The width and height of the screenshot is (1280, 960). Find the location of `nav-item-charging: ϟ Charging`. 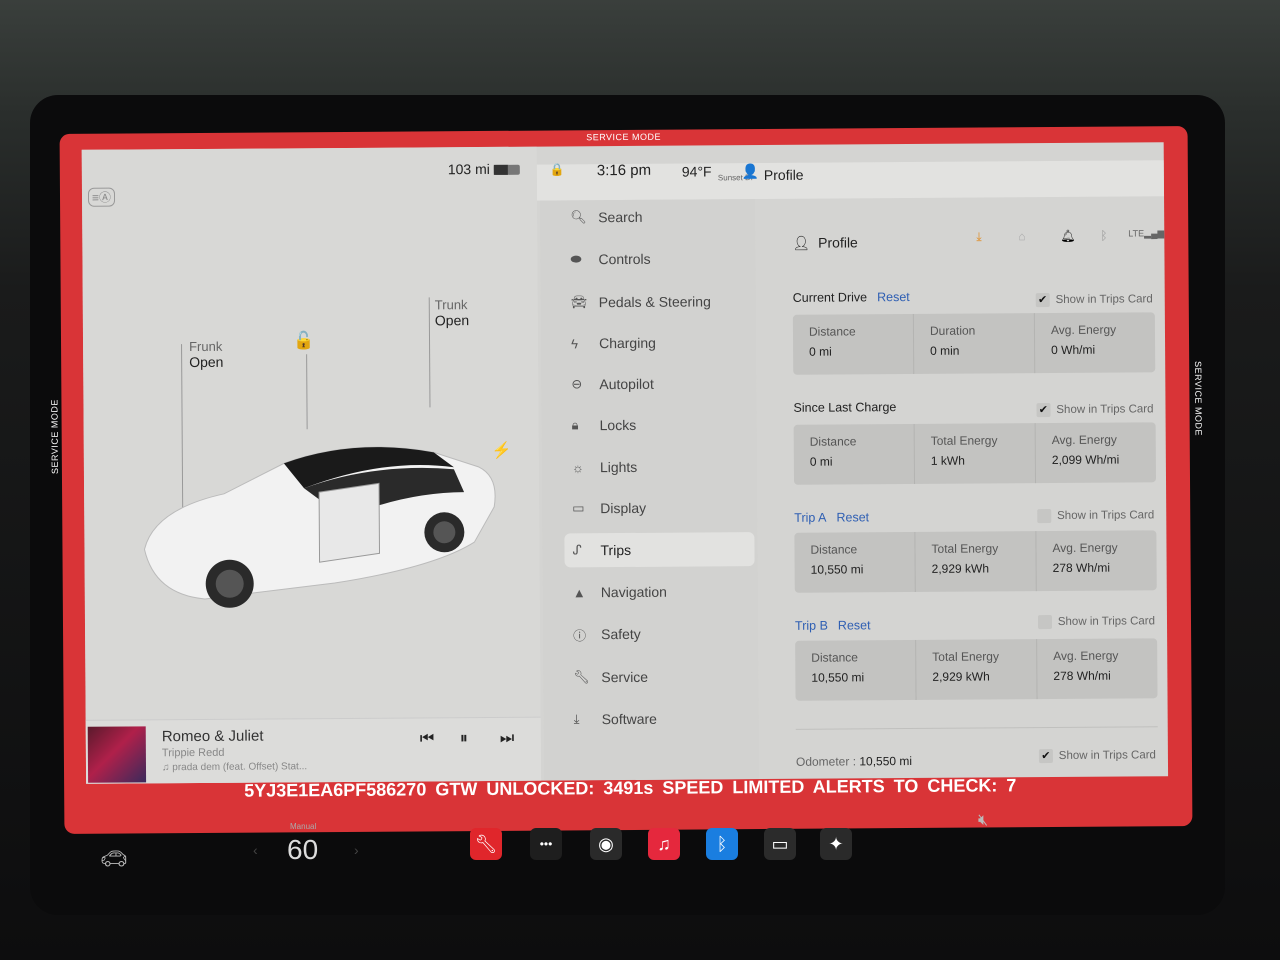

nav-item-charging: ϟ Charging is located at coordinates (658, 342).